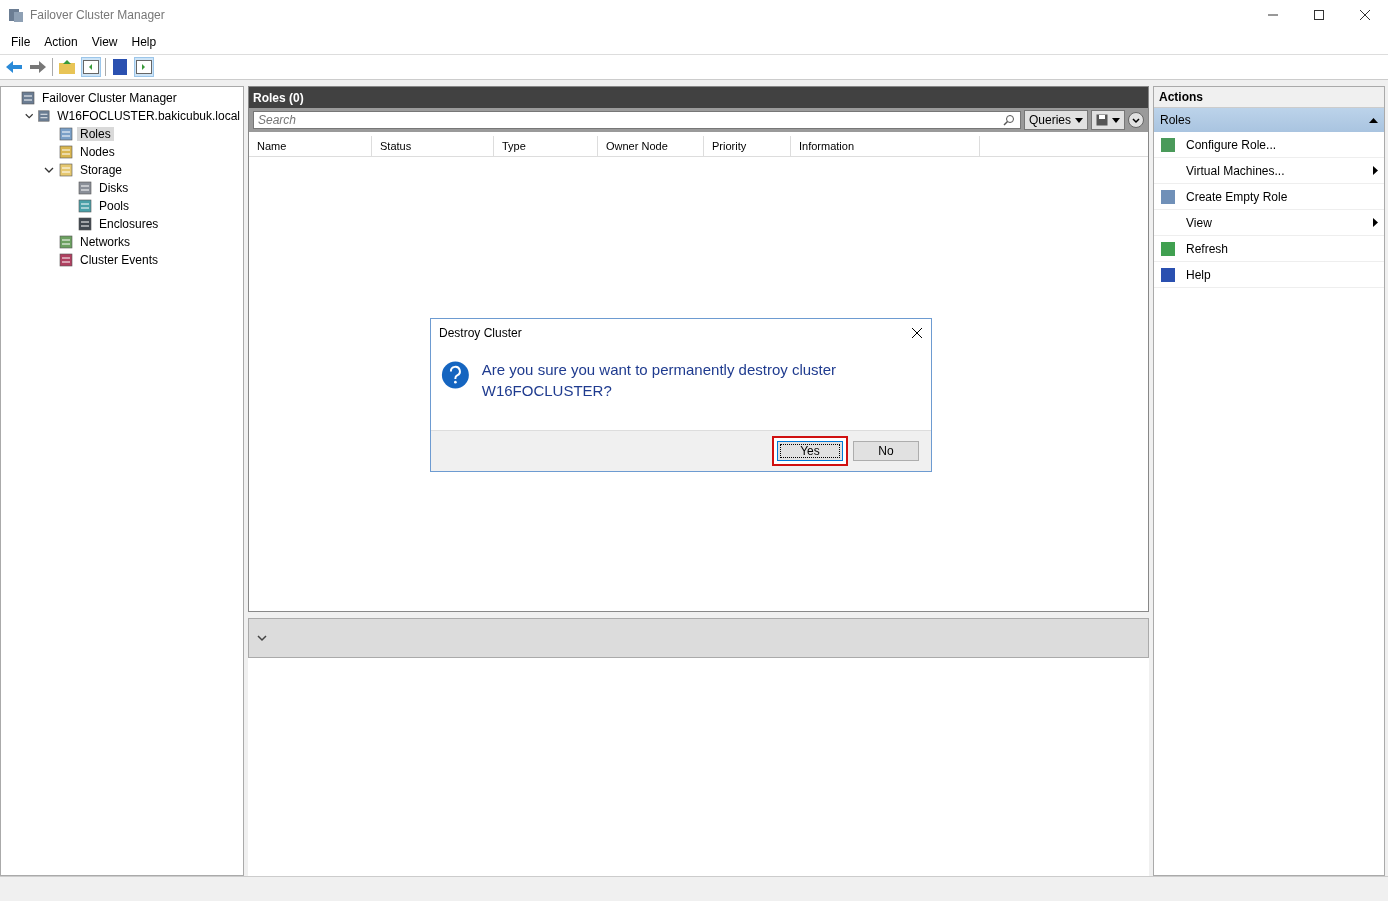  I want to click on panel-title: Roles (0), so click(698, 97).